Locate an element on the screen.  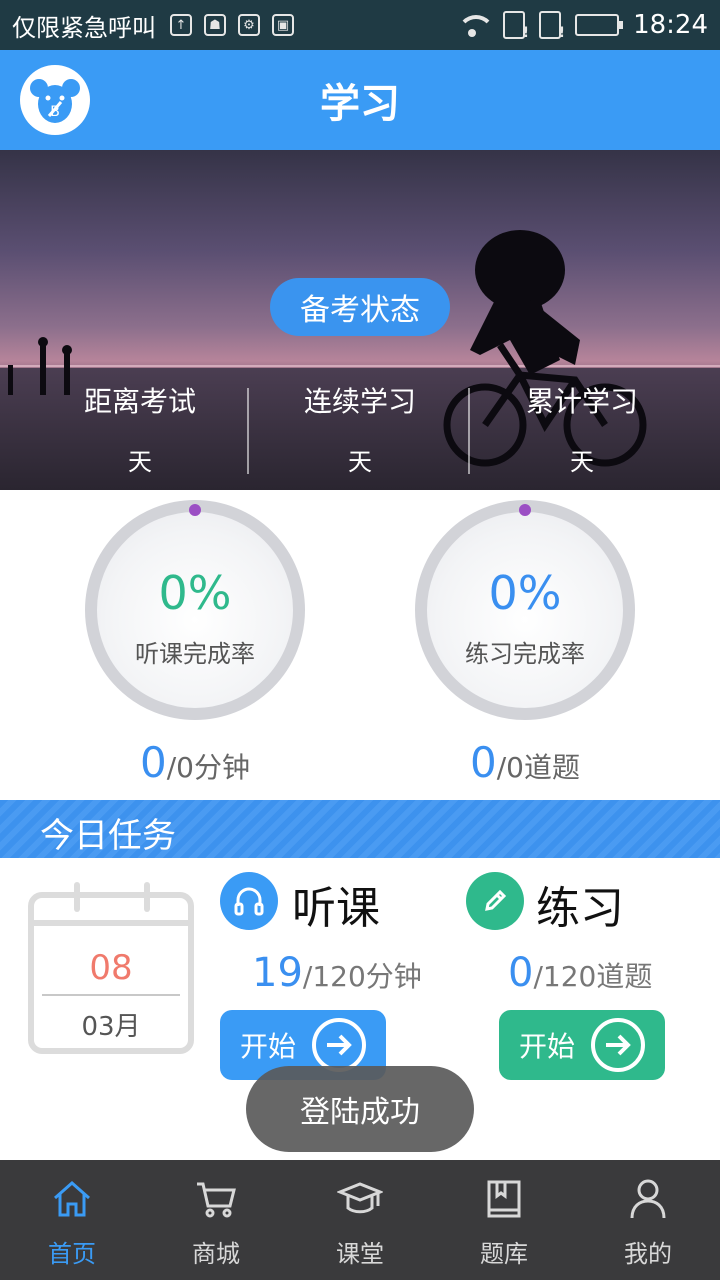
nav-label: 商城 is located at coordinates (216, 1254).